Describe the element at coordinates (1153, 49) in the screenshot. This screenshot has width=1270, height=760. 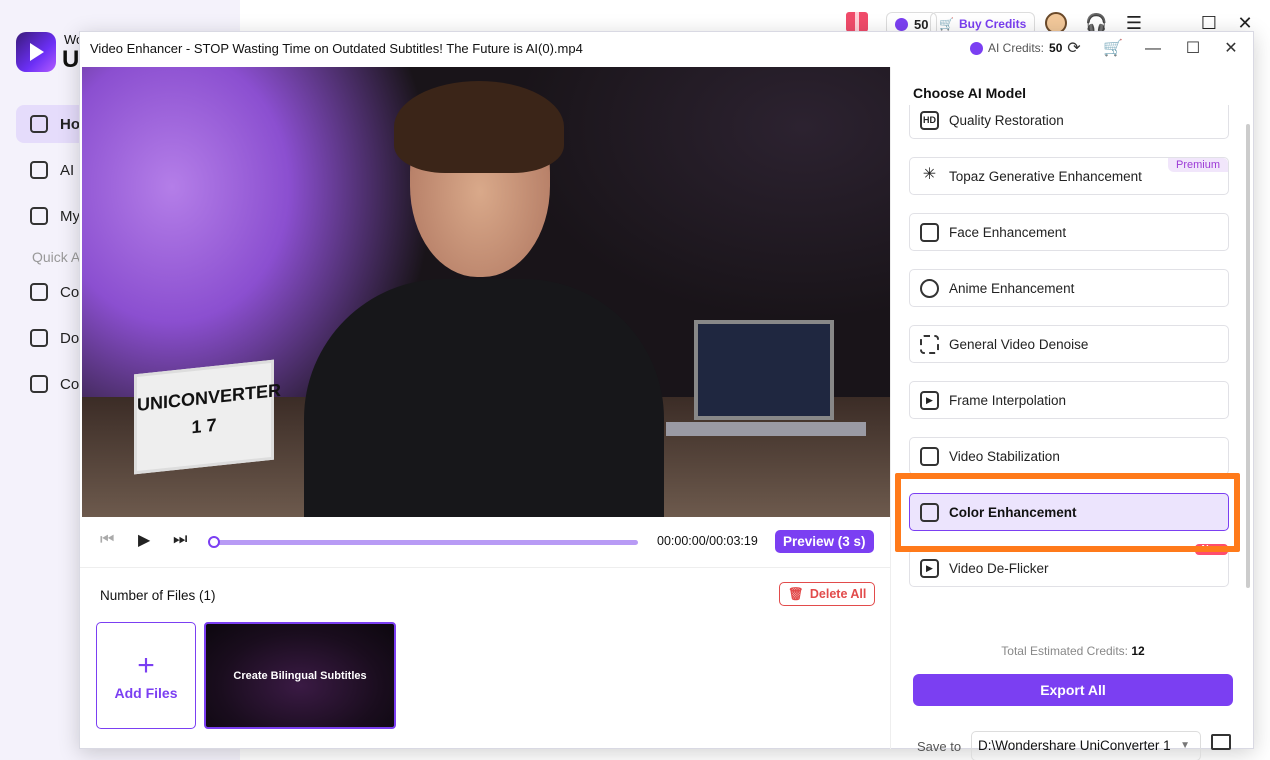
I see `minimize-icon: —` at that location.